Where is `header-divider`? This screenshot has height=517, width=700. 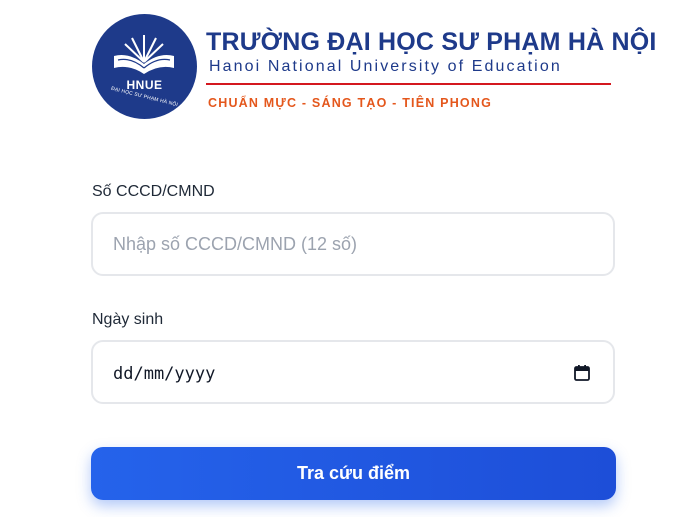
header-divider is located at coordinates (408, 84).